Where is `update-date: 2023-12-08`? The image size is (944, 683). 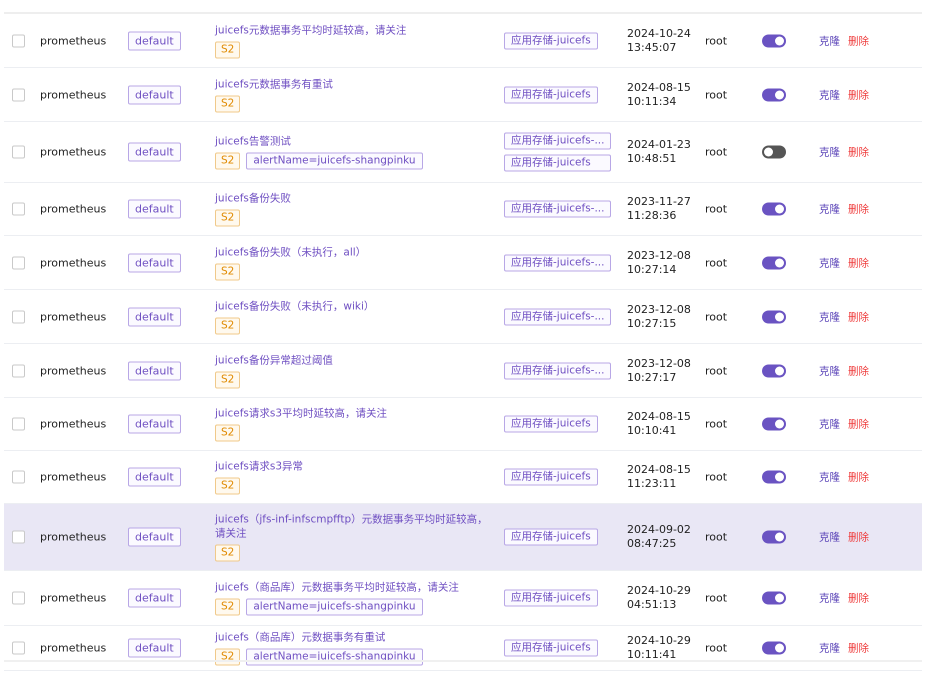
update-date: 2023-12-08 is located at coordinates (659, 309).